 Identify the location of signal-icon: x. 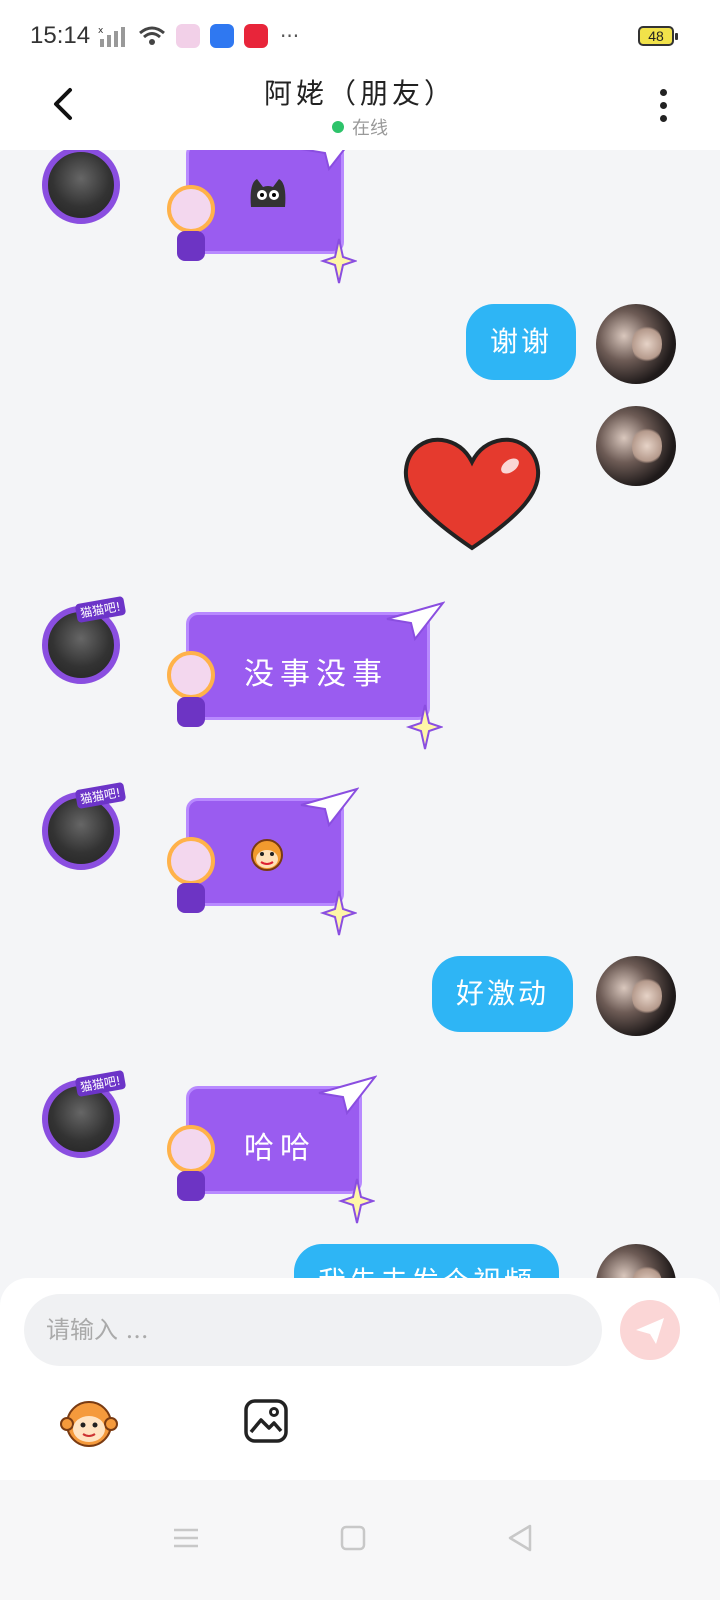
(111, 36).